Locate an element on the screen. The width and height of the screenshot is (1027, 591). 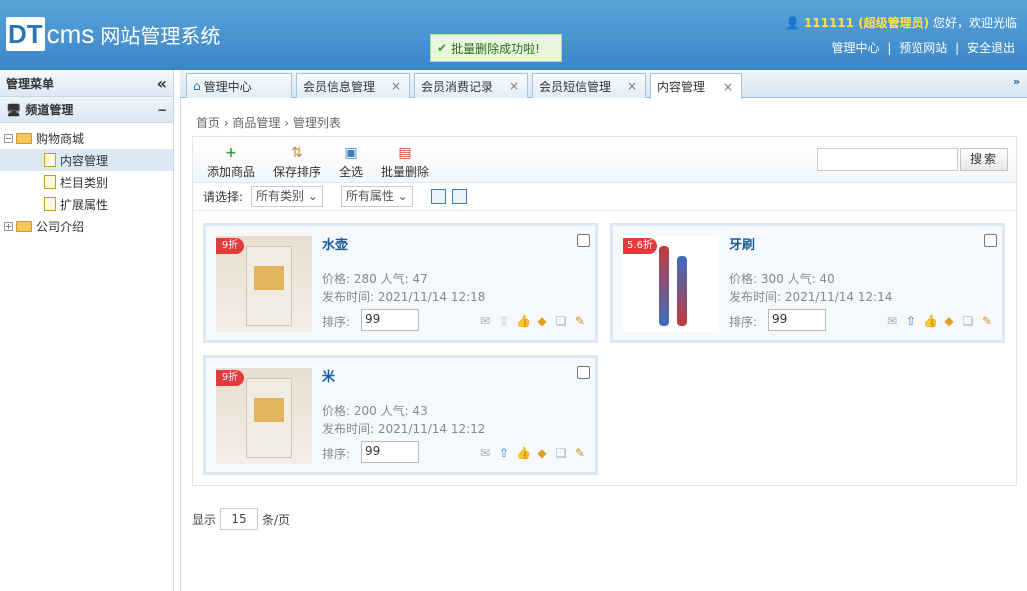
tab-label: 会员消费记录 is located at coordinates (457, 86).